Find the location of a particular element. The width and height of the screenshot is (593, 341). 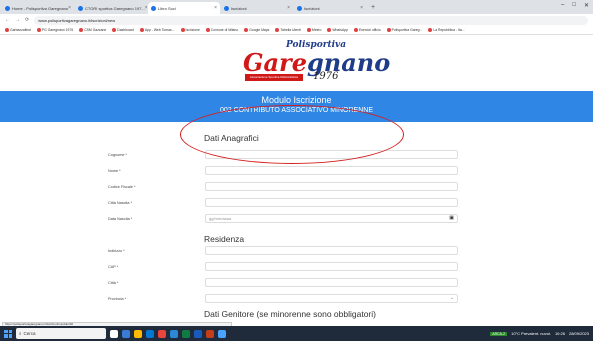

bookmark: Esercizi ufficio is located at coordinates (367, 30).